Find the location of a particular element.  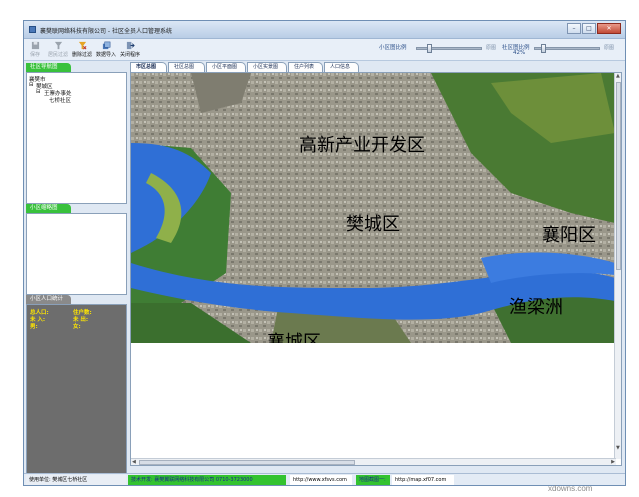

society-scale-value: 42% is located at coordinates (519, 53).